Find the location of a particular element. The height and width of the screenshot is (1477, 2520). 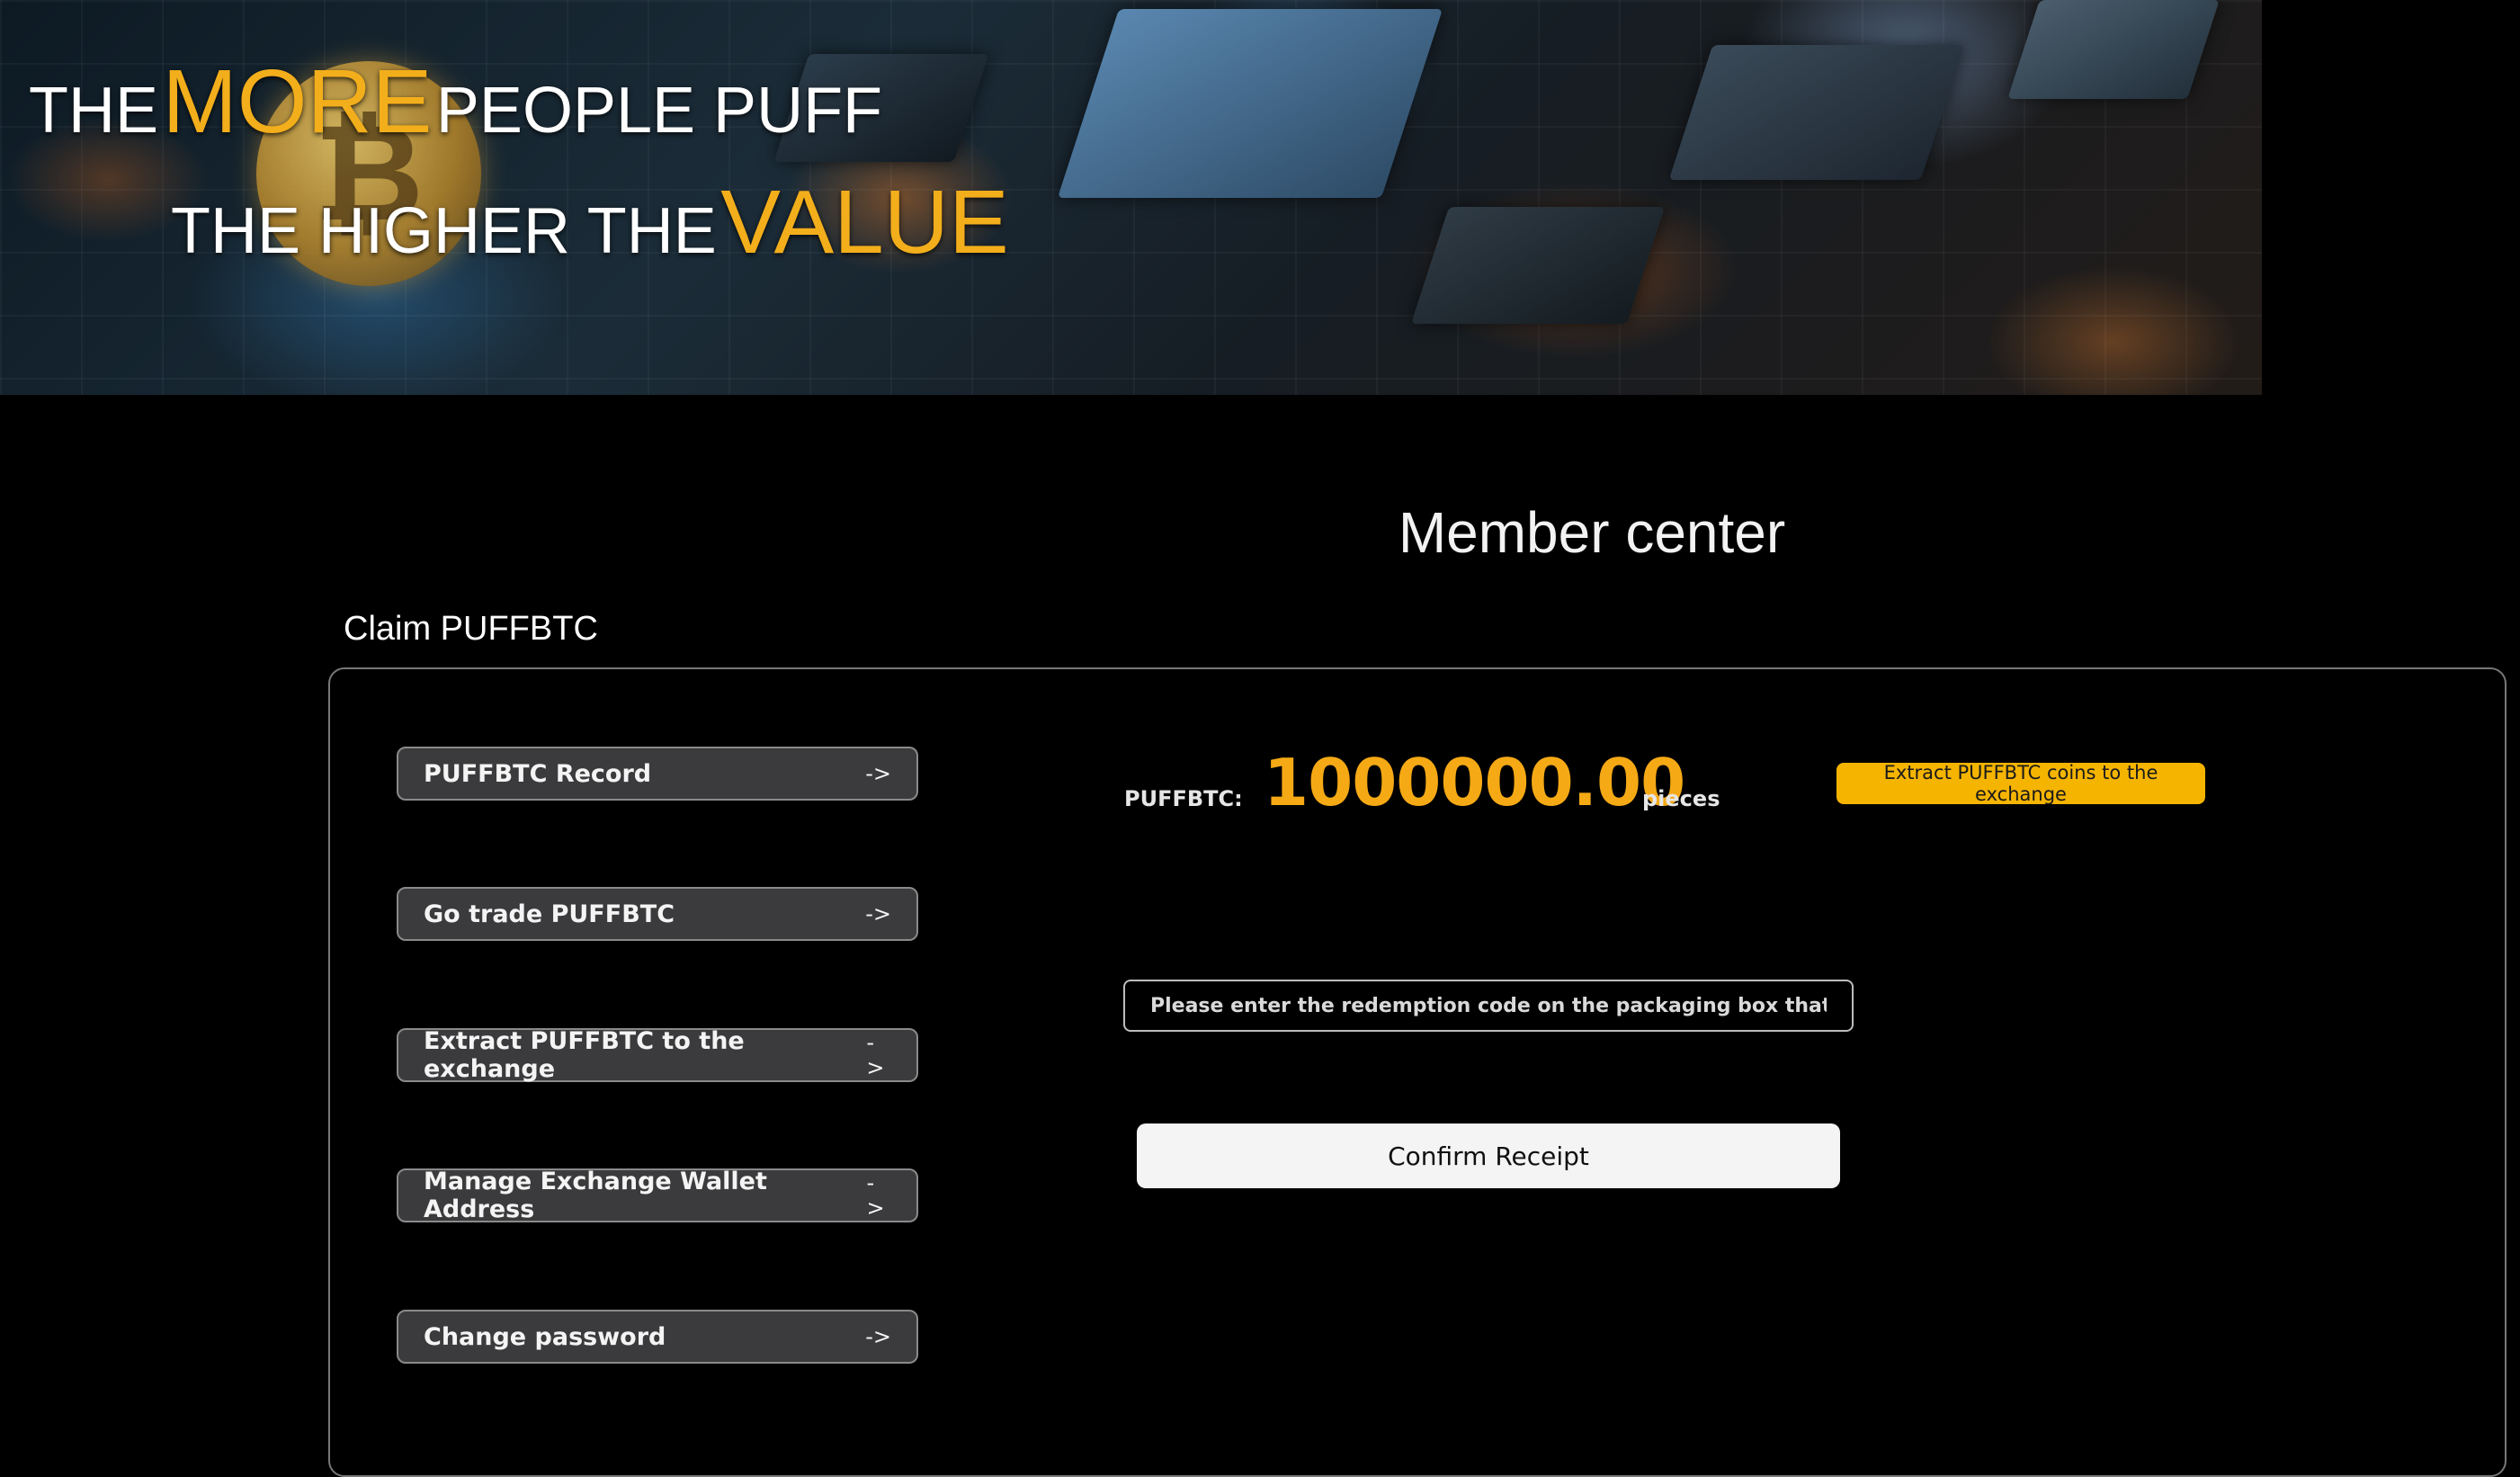

slogan-highlight: MORE is located at coordinates (297, 101).